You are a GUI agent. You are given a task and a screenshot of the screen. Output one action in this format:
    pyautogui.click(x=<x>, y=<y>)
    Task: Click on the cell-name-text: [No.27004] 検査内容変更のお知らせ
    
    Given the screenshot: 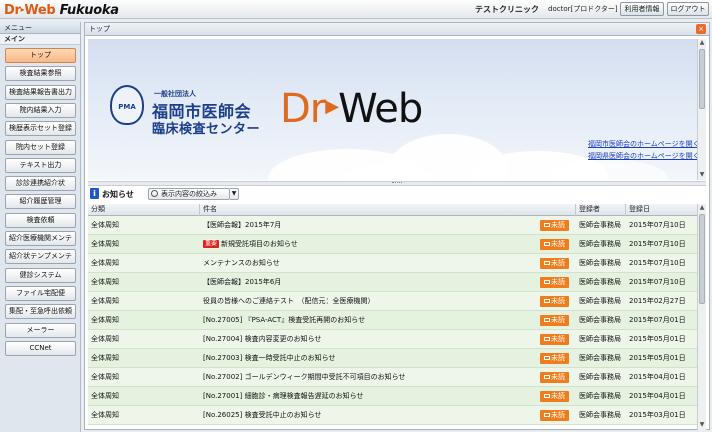 What is the action you would take?
    pyautogui.click(x=262, y=339)
    